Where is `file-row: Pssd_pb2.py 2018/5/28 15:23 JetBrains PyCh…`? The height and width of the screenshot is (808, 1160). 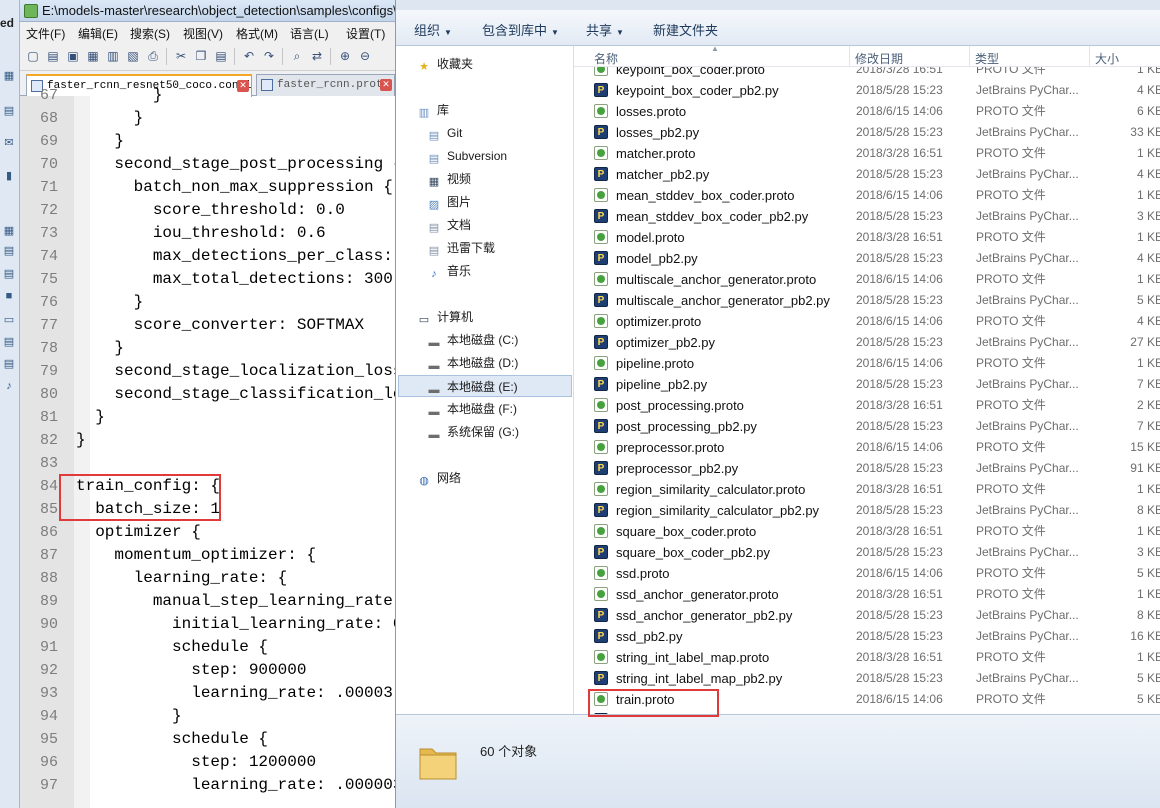 file-row: Pssd_pb2.py 2018/5/28 15:23 JetBrains PyCh… is located at coordinates (867, 636).